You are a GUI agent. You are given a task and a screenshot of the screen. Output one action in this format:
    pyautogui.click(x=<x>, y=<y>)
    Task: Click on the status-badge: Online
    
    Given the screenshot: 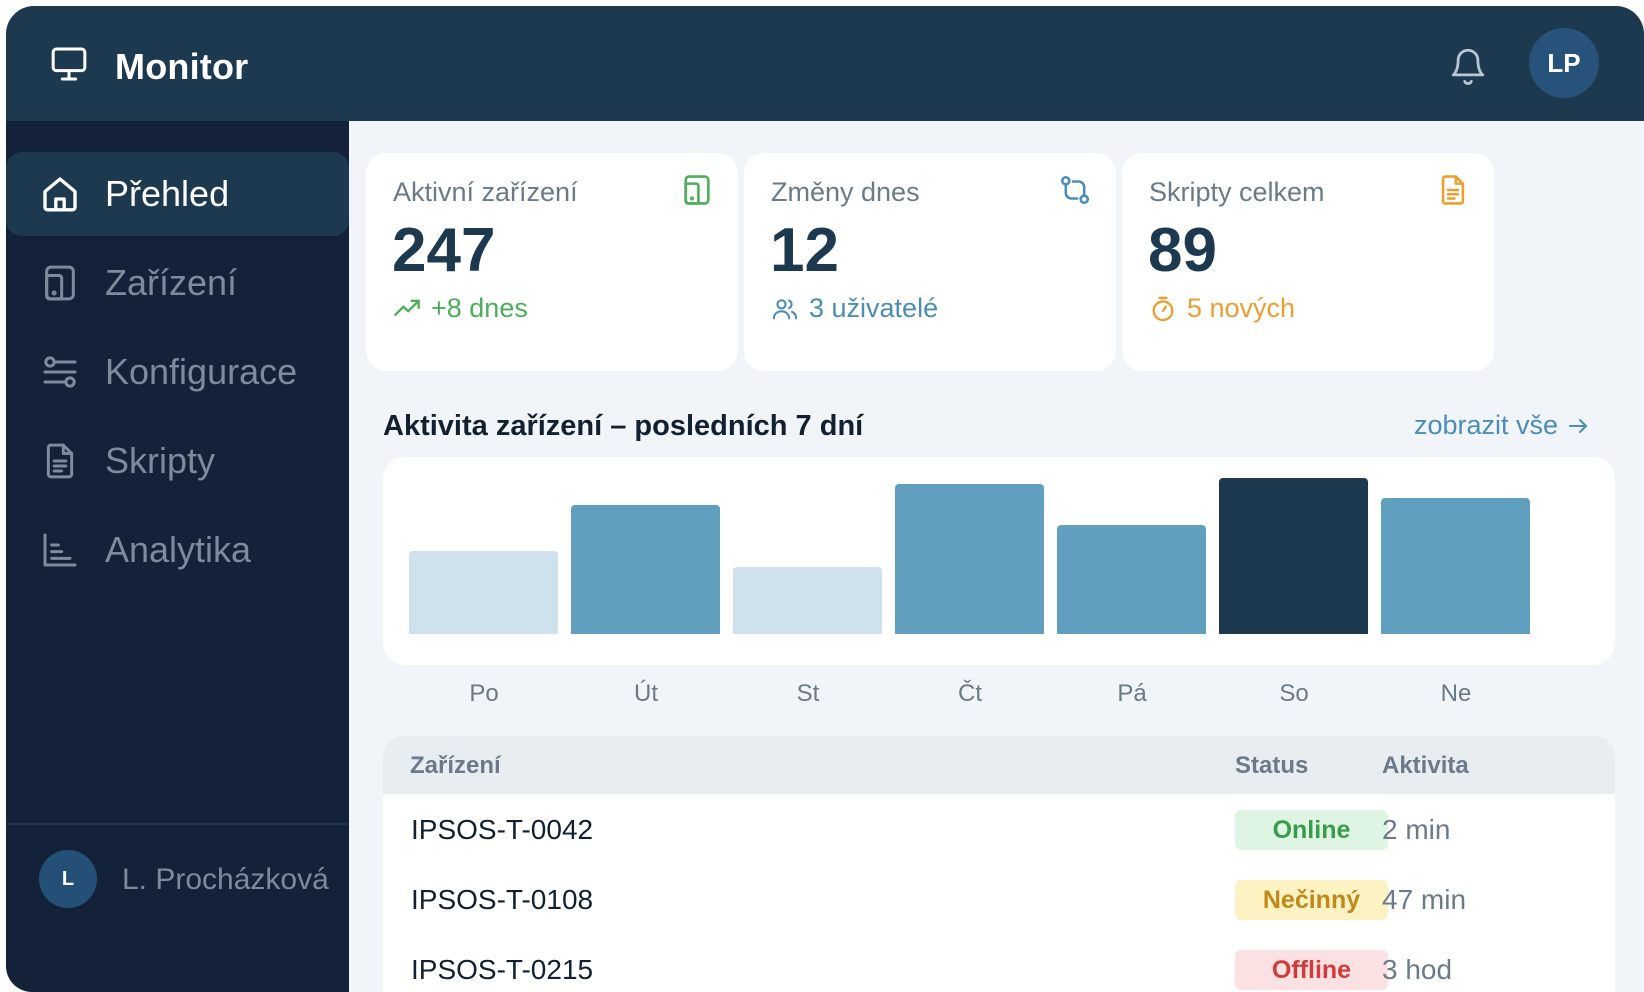 What is the action you would take?
    pyautogui.click(x=1311, y=830)
    